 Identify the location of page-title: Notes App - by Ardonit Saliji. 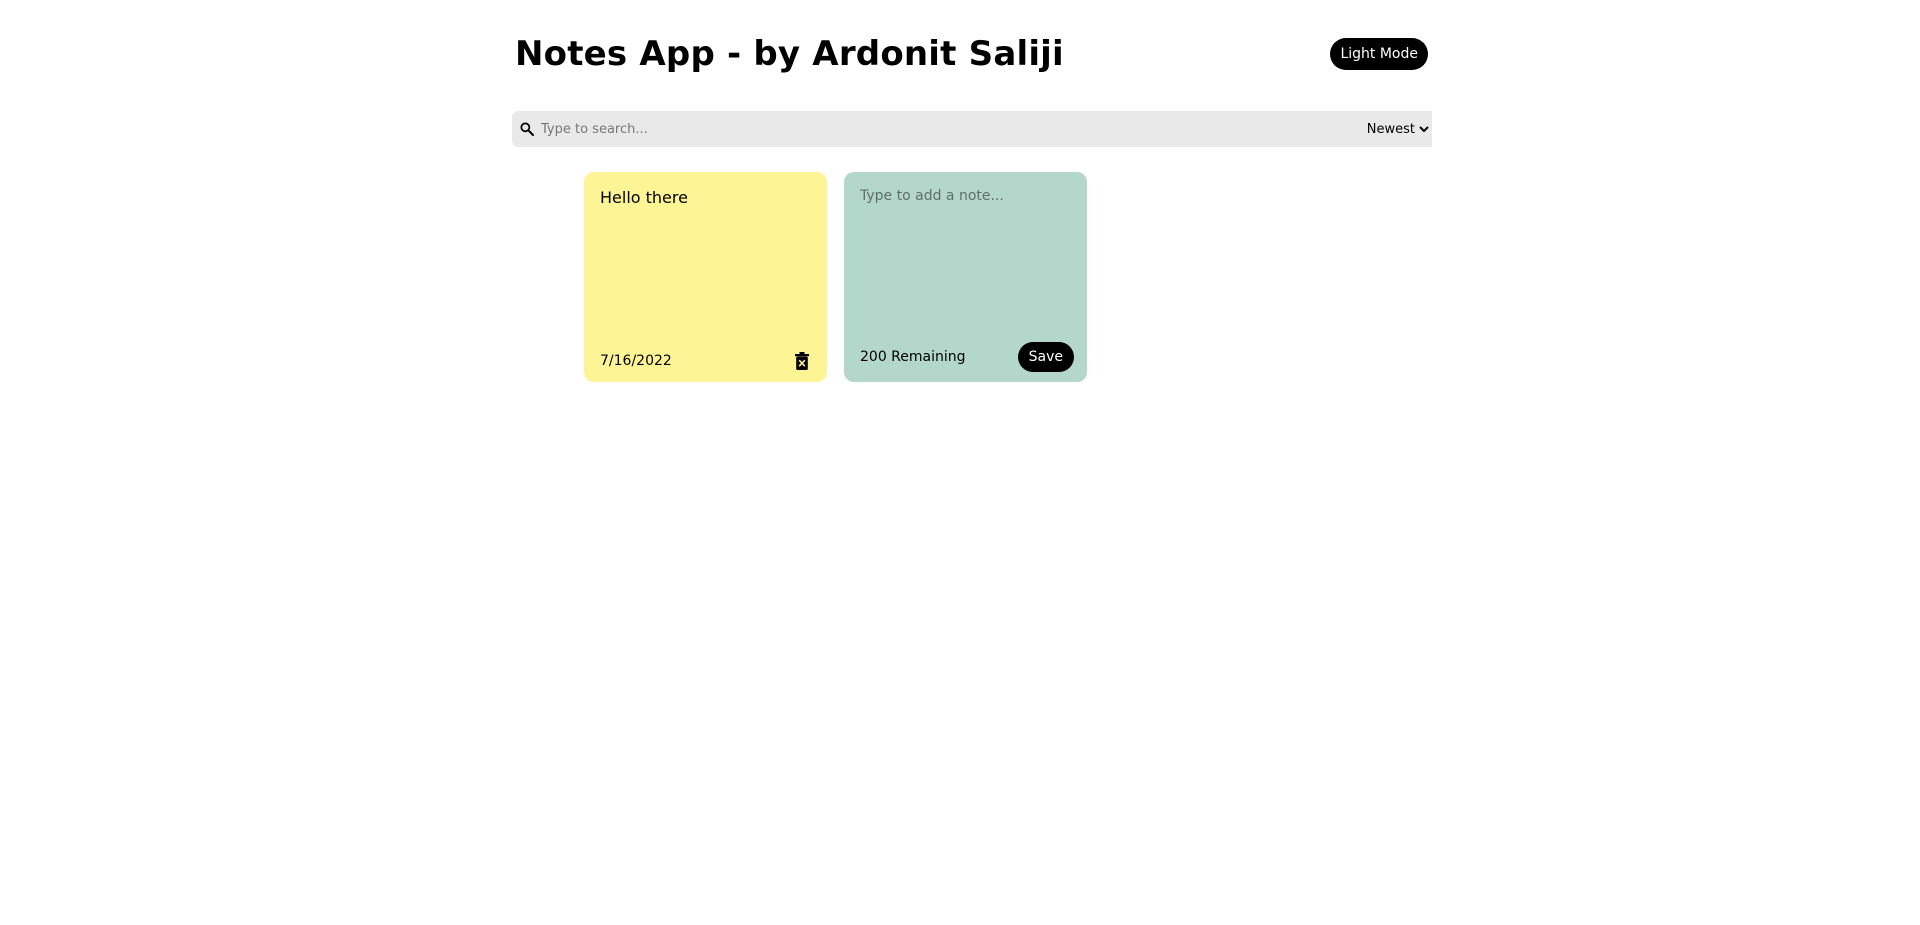
(789, 54).